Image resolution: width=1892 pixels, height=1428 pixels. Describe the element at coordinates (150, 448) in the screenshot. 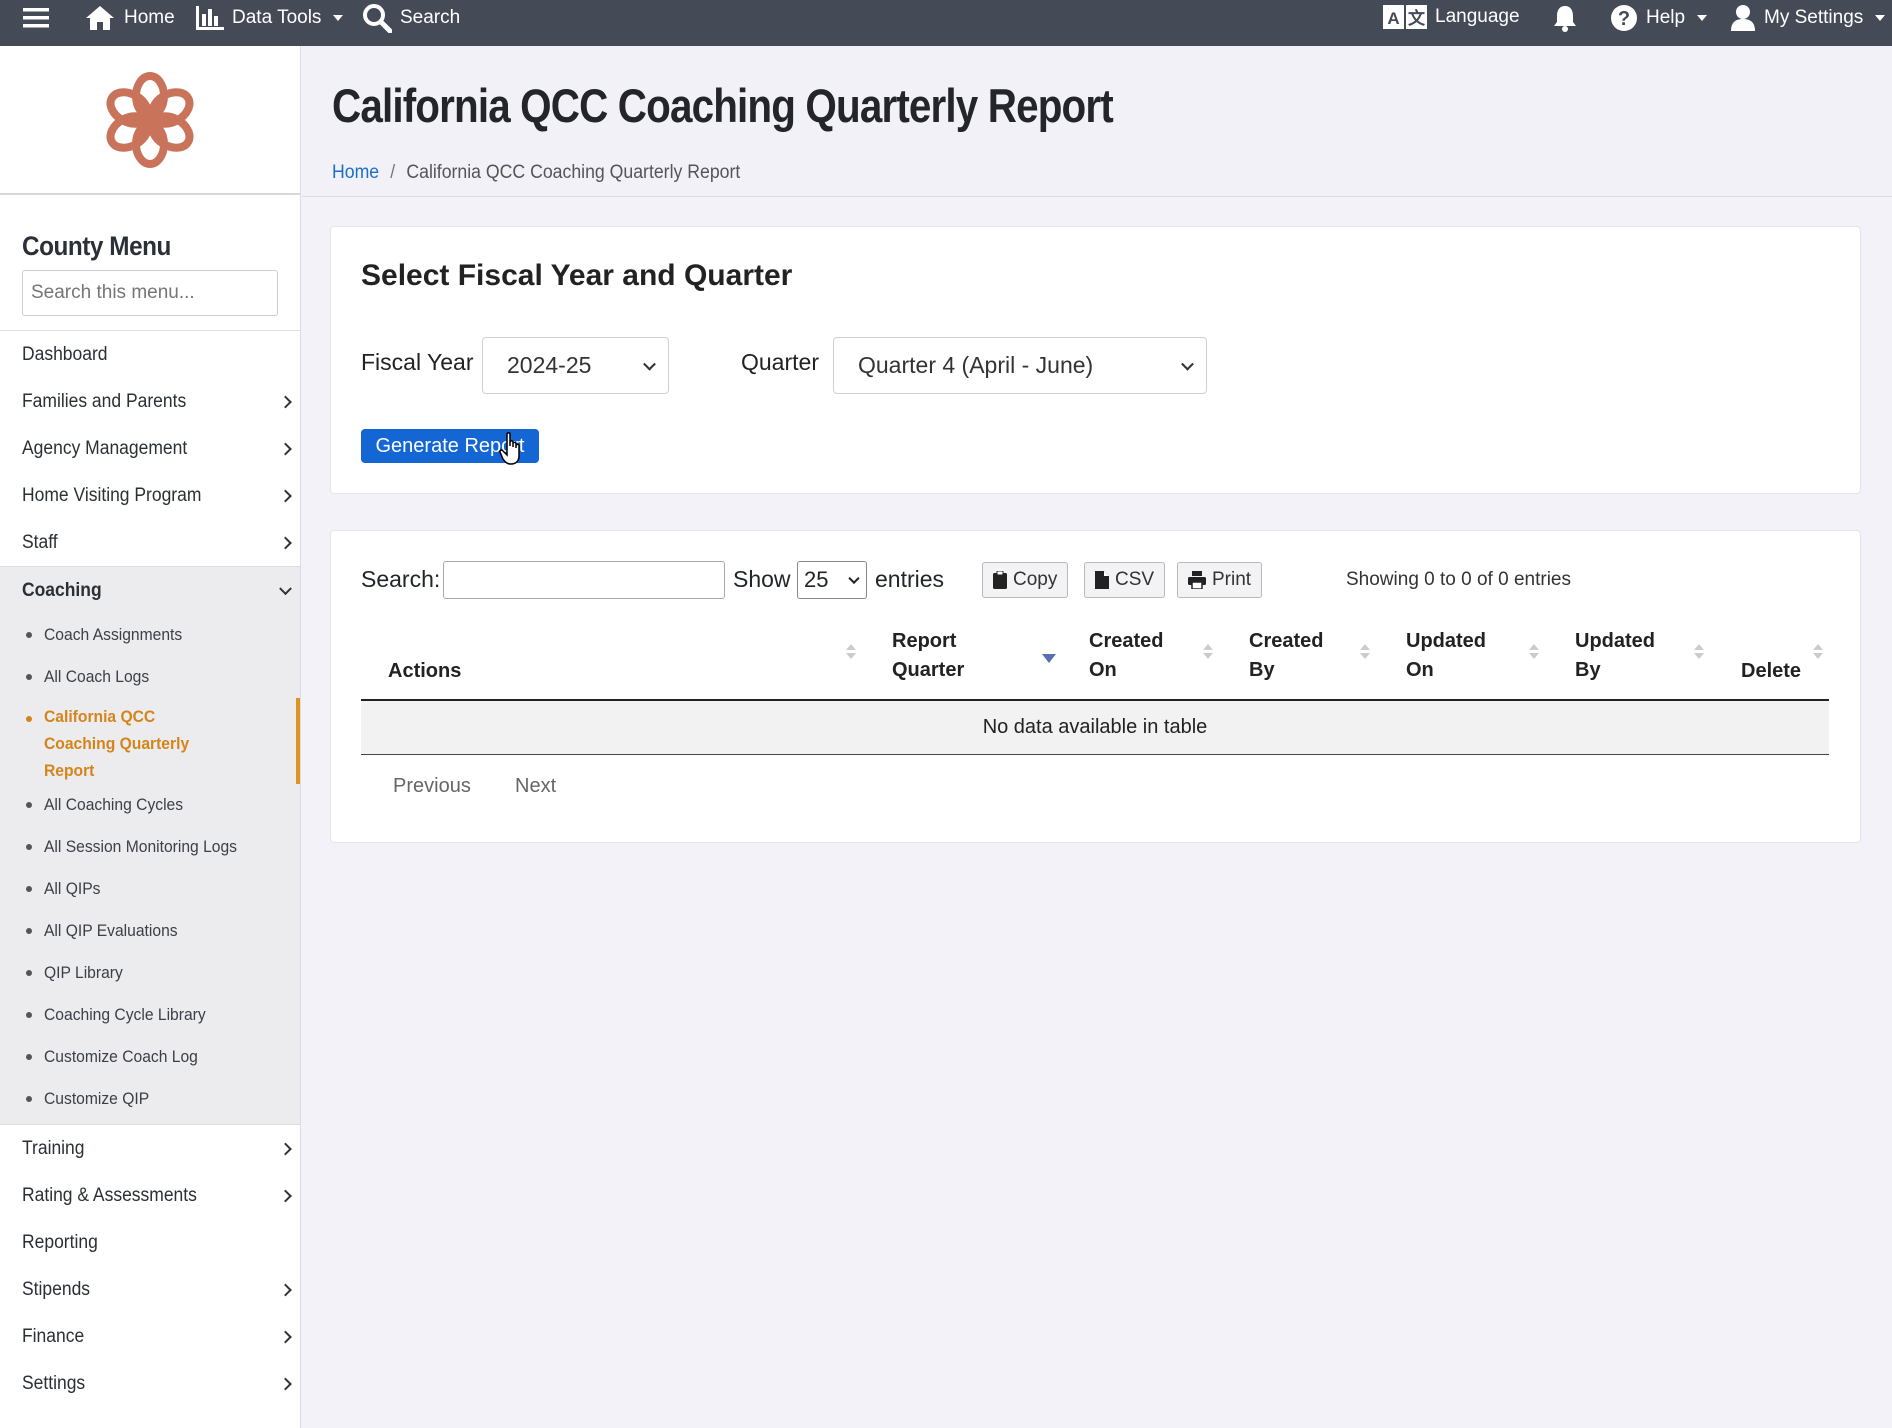

I see `sidebar-item-agency-management: Agency Management` at that location.